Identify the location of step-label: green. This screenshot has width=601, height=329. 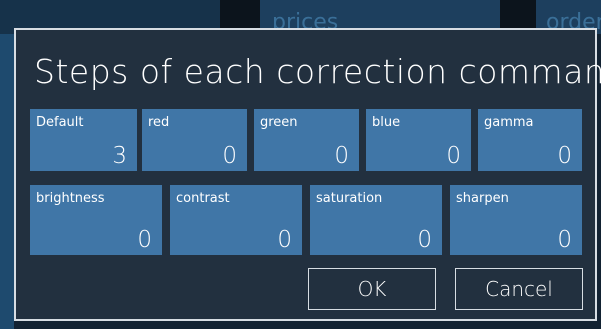
(279, 122).